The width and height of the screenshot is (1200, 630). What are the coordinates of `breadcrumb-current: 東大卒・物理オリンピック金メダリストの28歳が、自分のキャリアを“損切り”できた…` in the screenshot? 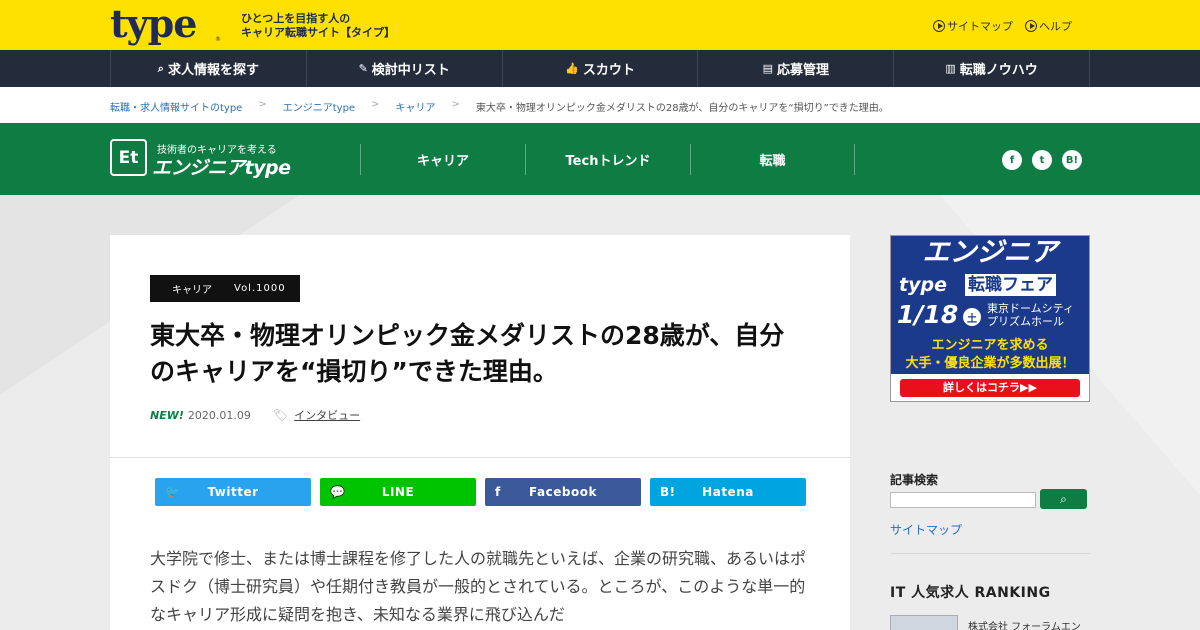 It's located at (682, 108).